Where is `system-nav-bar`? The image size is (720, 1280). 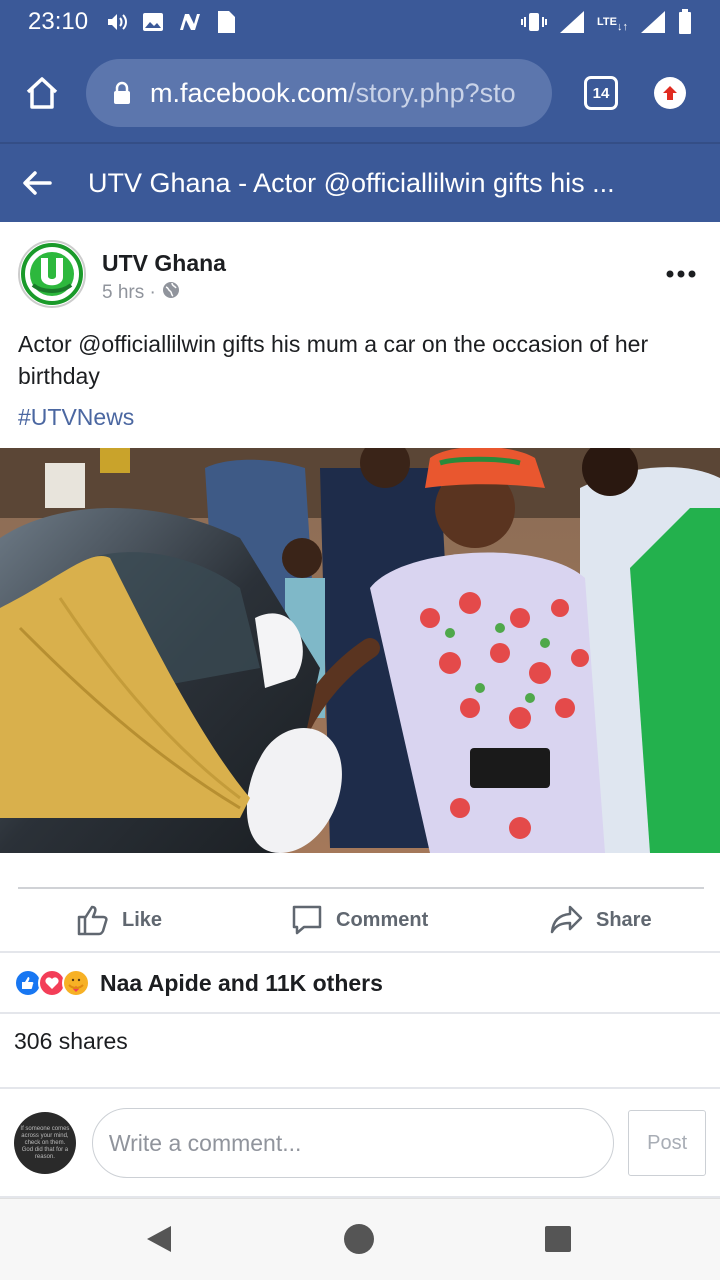 system-nav-bar is located at coordinates (360, 1239).